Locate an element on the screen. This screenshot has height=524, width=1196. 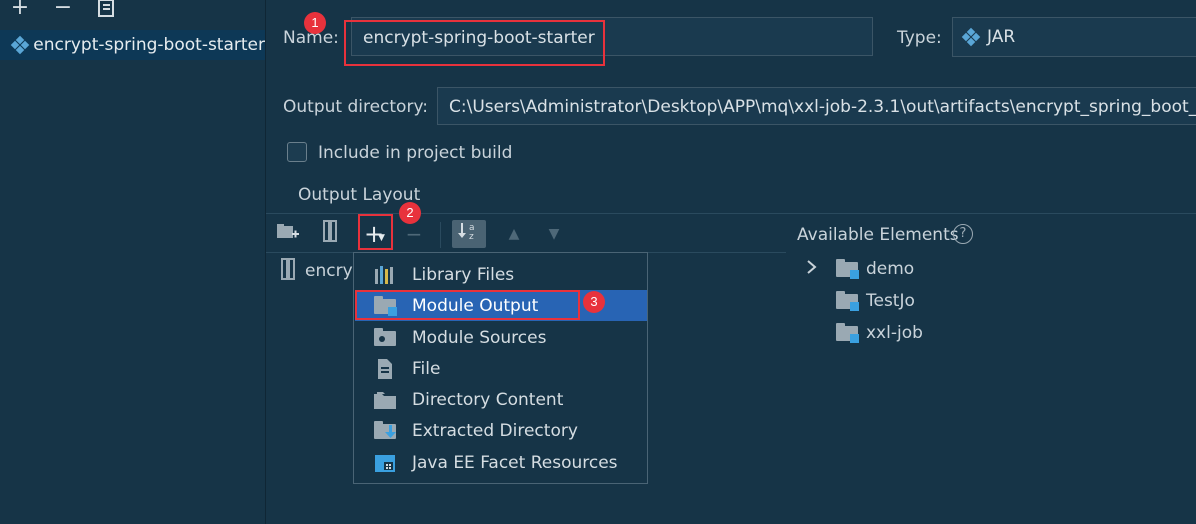
menu-item-extracted-directory: Extracted Directory is located at coordinates (501, 430).